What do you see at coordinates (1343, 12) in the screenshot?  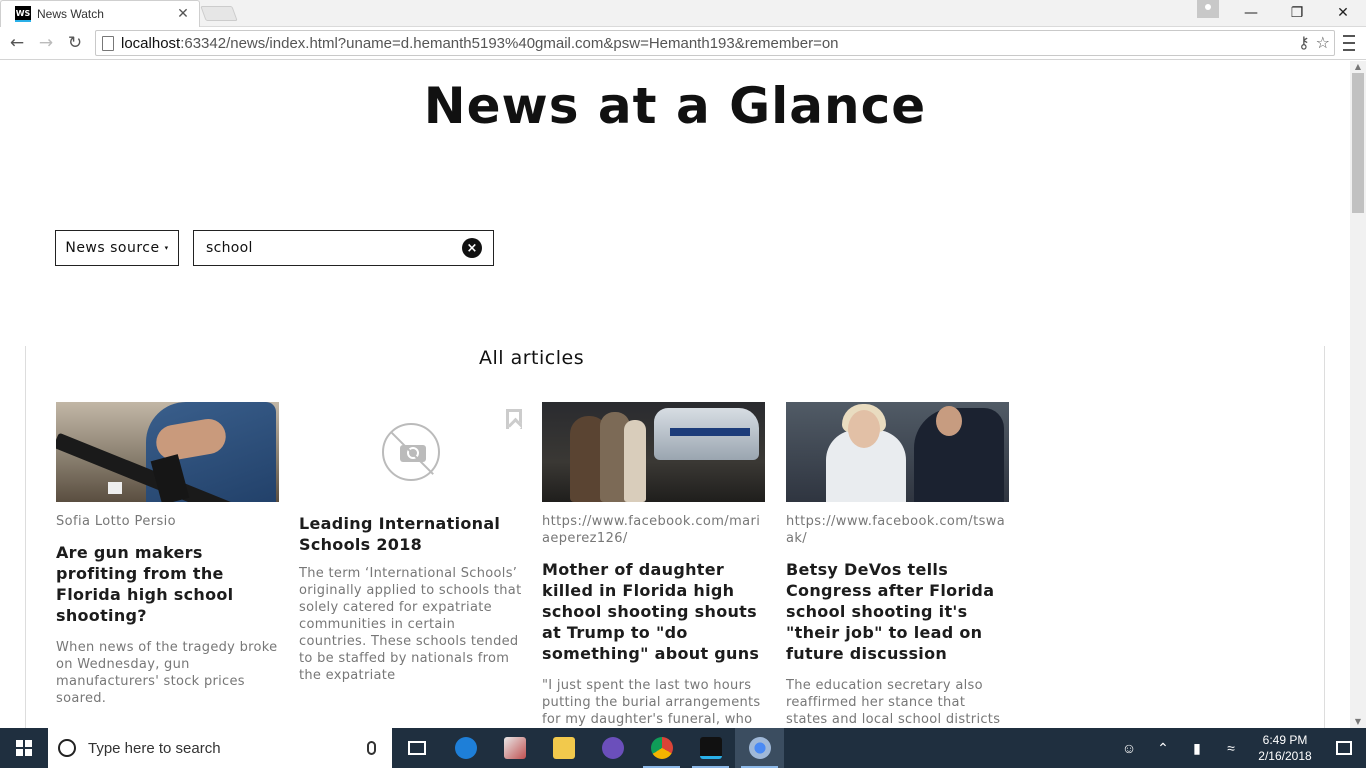 I see `close-window-button: ✕` at bounding box center [1343, 12].